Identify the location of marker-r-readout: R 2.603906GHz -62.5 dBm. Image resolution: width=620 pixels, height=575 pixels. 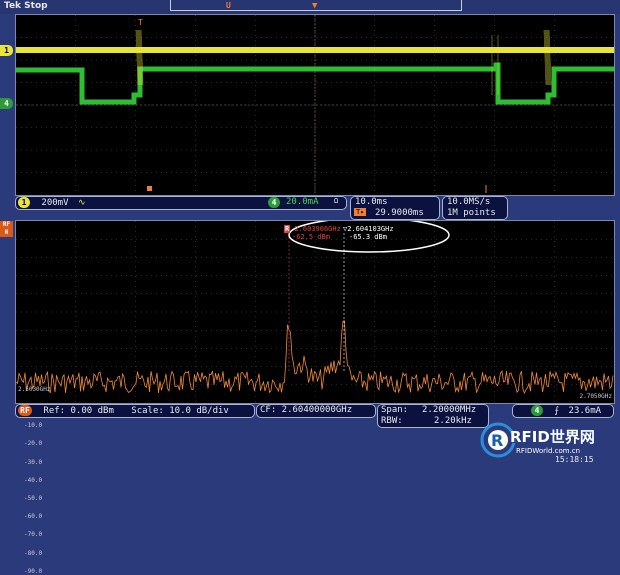
(312, 233).